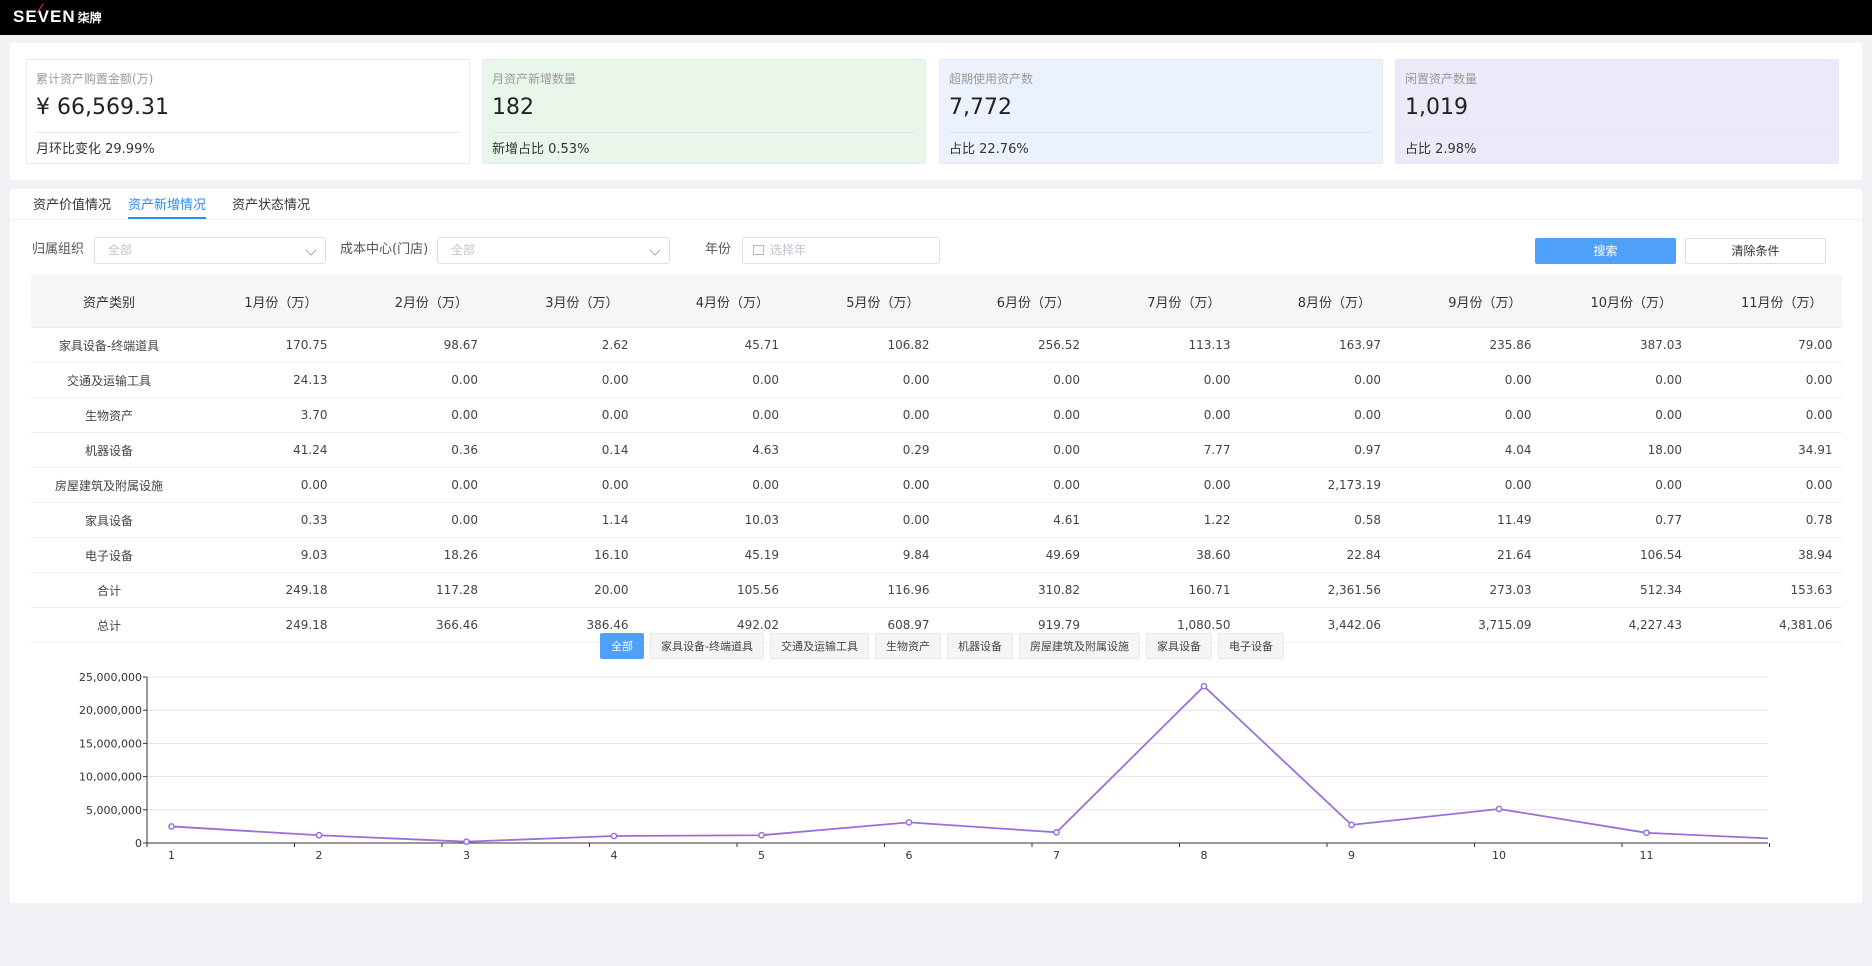  I want to click on table-cell: 387.03, so click(1615, 345).